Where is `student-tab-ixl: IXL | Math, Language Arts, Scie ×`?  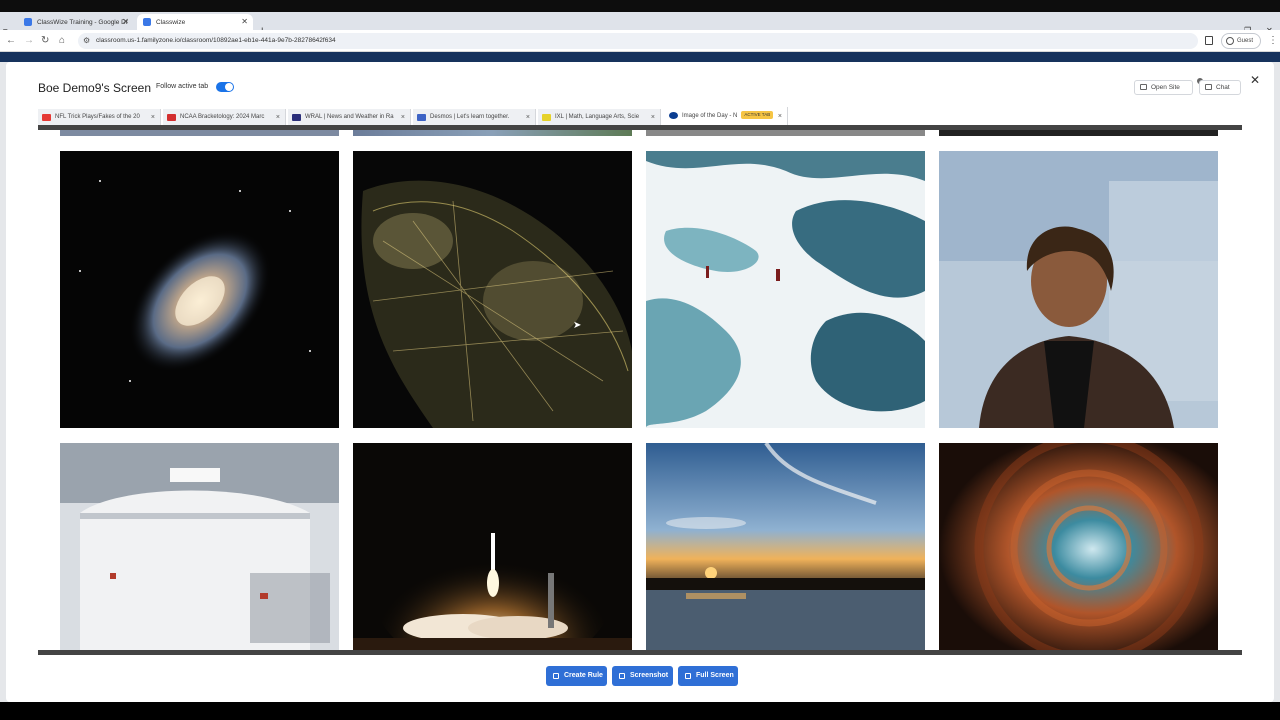 student-tab-ixl: IXL | Math, Language Arts, Scie × is located at coordinates (599, 117).